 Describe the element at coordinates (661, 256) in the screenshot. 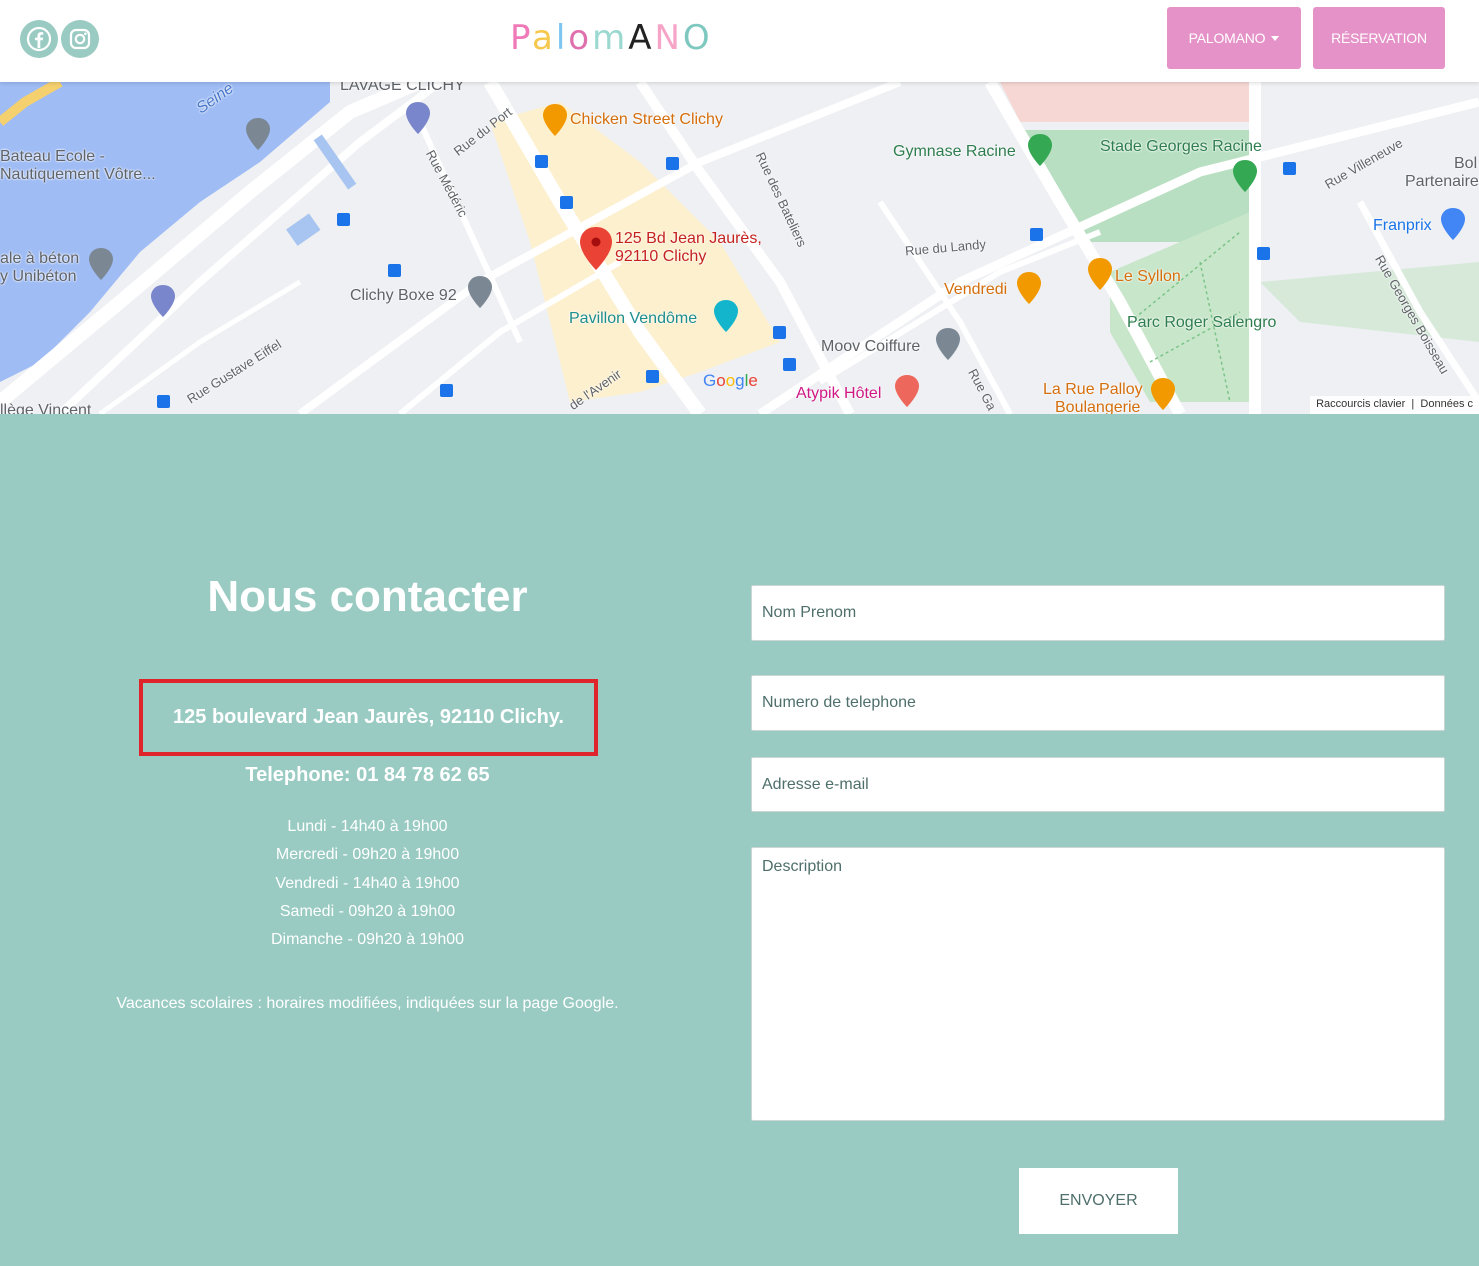

I see `map-label-marker-2: 92110 Clichy` at that location.